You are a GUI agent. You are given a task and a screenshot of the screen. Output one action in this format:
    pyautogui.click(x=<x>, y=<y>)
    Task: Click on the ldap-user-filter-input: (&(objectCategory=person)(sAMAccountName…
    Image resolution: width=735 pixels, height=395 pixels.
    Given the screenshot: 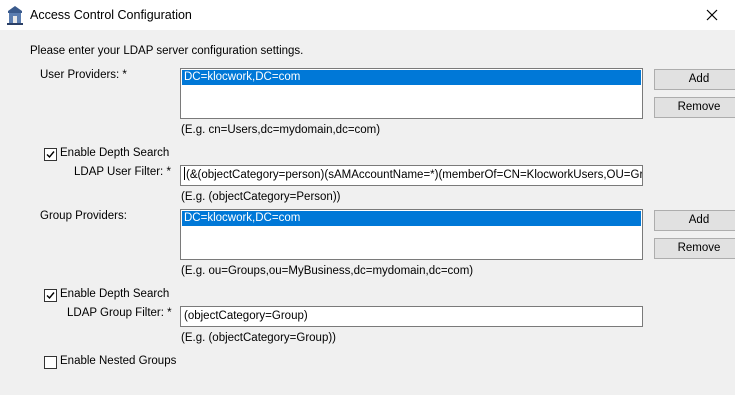 What is the action you would take?
    pyautogui.click(x=411, y=175)
    